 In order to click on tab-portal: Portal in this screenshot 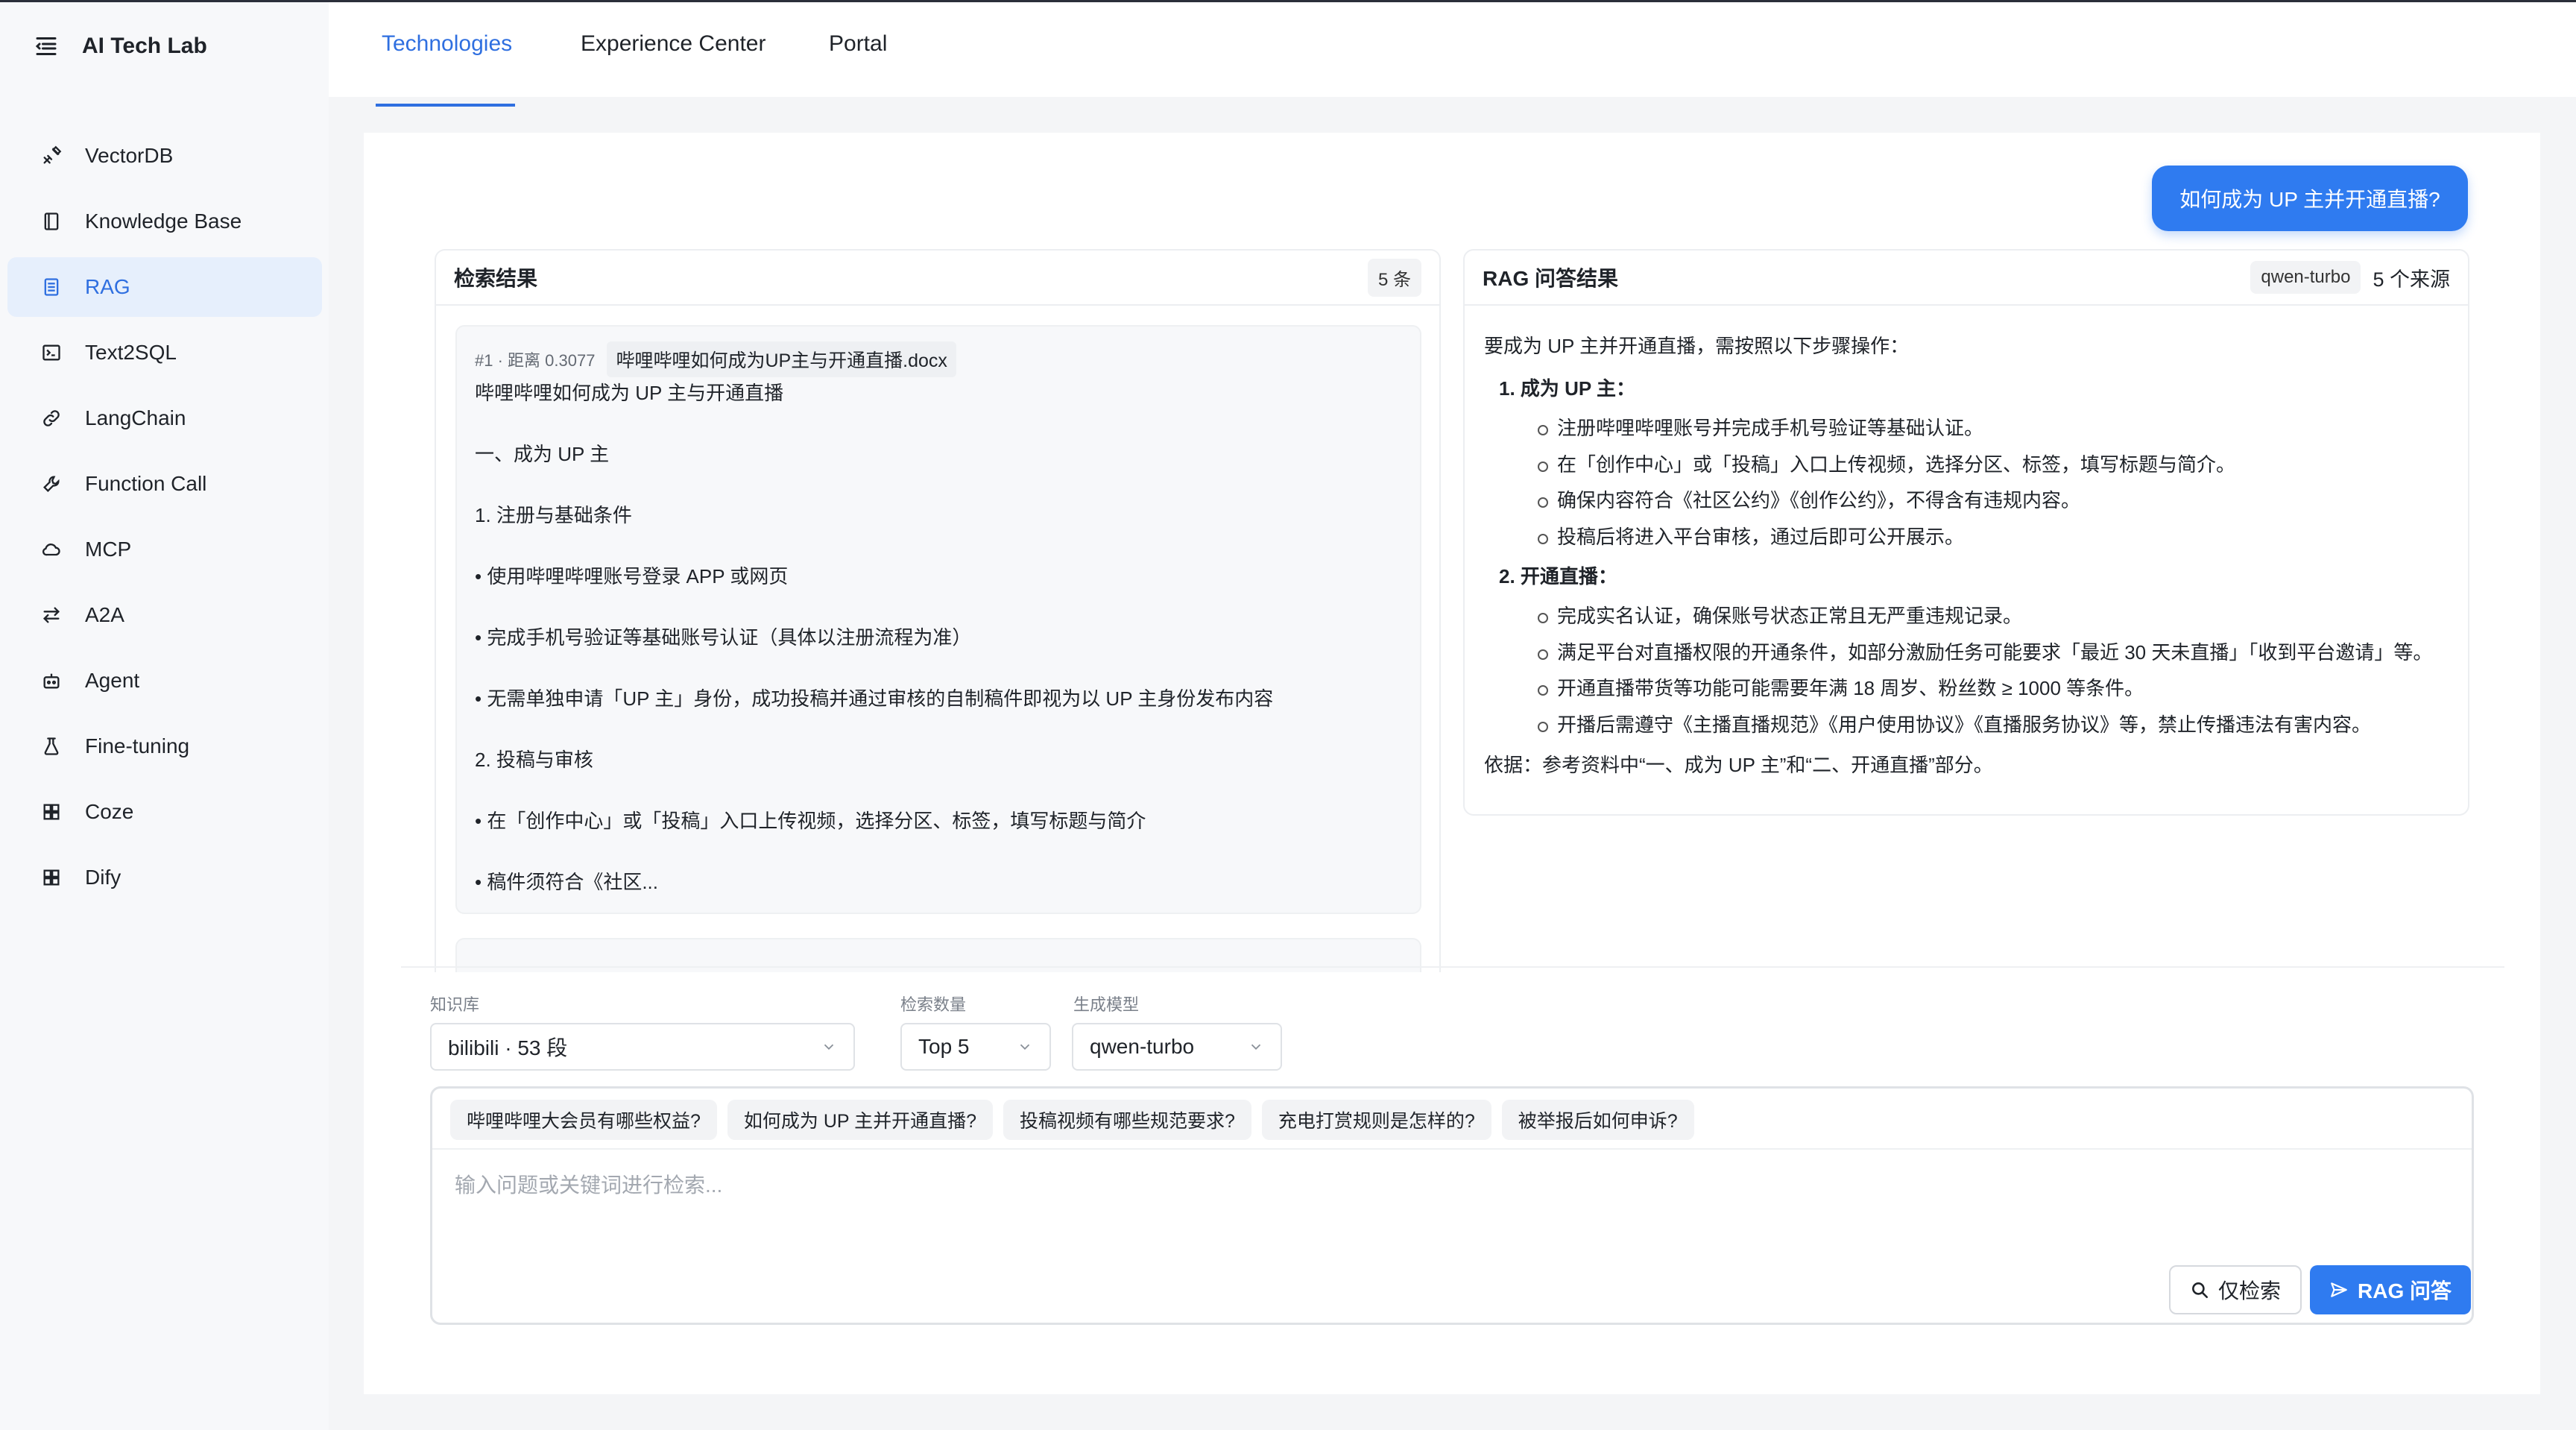, I will do `click(858, 44)`.